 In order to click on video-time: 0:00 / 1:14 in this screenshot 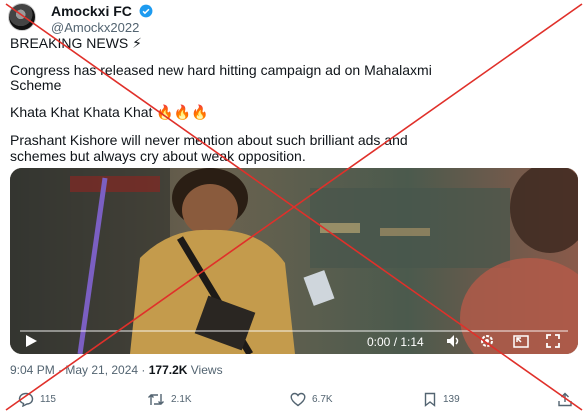, I will do `click(395, 342)`.